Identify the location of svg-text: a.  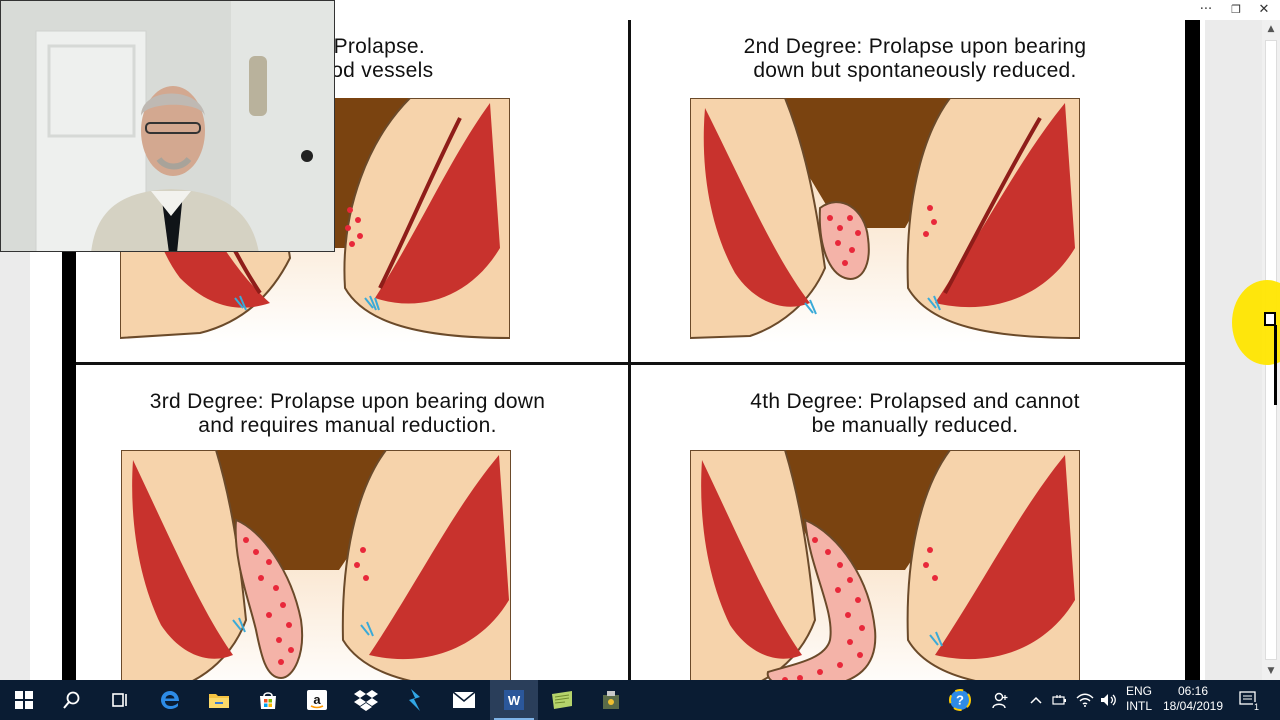
(317, 699).